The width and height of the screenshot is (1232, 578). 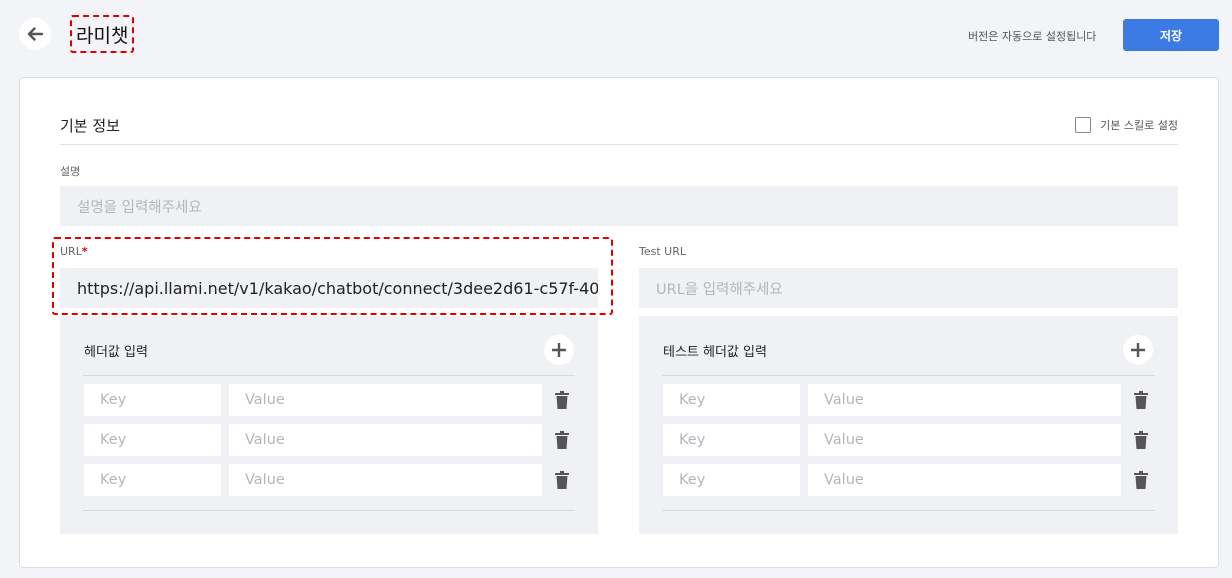 I want to click on page-title: 라미챗, so click(x=102, y=35).